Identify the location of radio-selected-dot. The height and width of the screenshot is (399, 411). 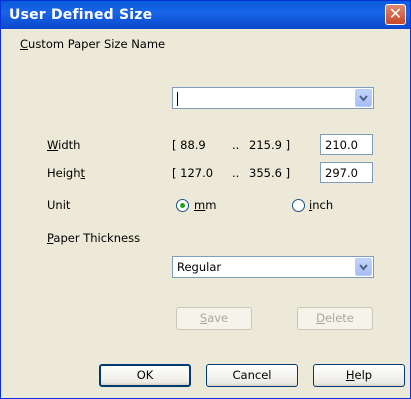
(182, 205).